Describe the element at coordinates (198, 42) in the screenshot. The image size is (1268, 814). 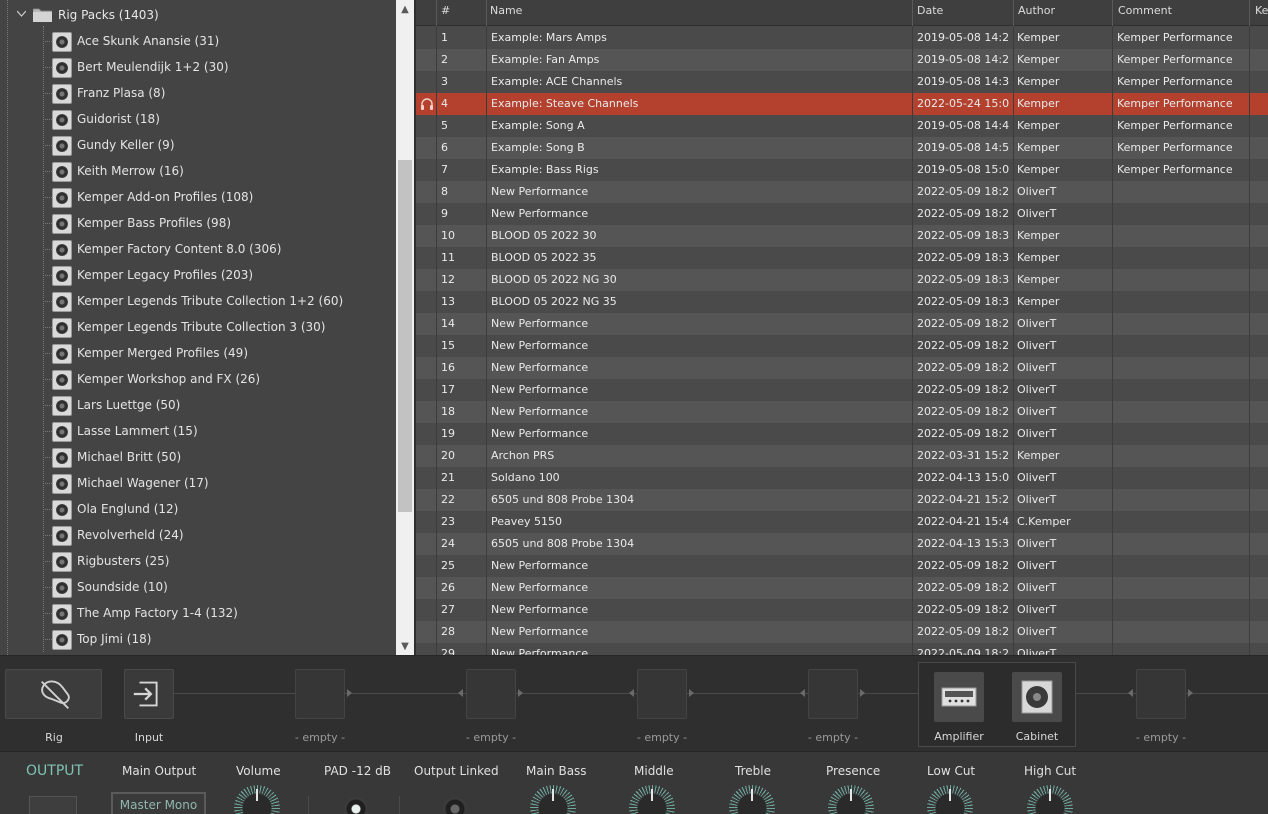
I see `tree-item: Ace Skunk Anansie (31)` at that location.